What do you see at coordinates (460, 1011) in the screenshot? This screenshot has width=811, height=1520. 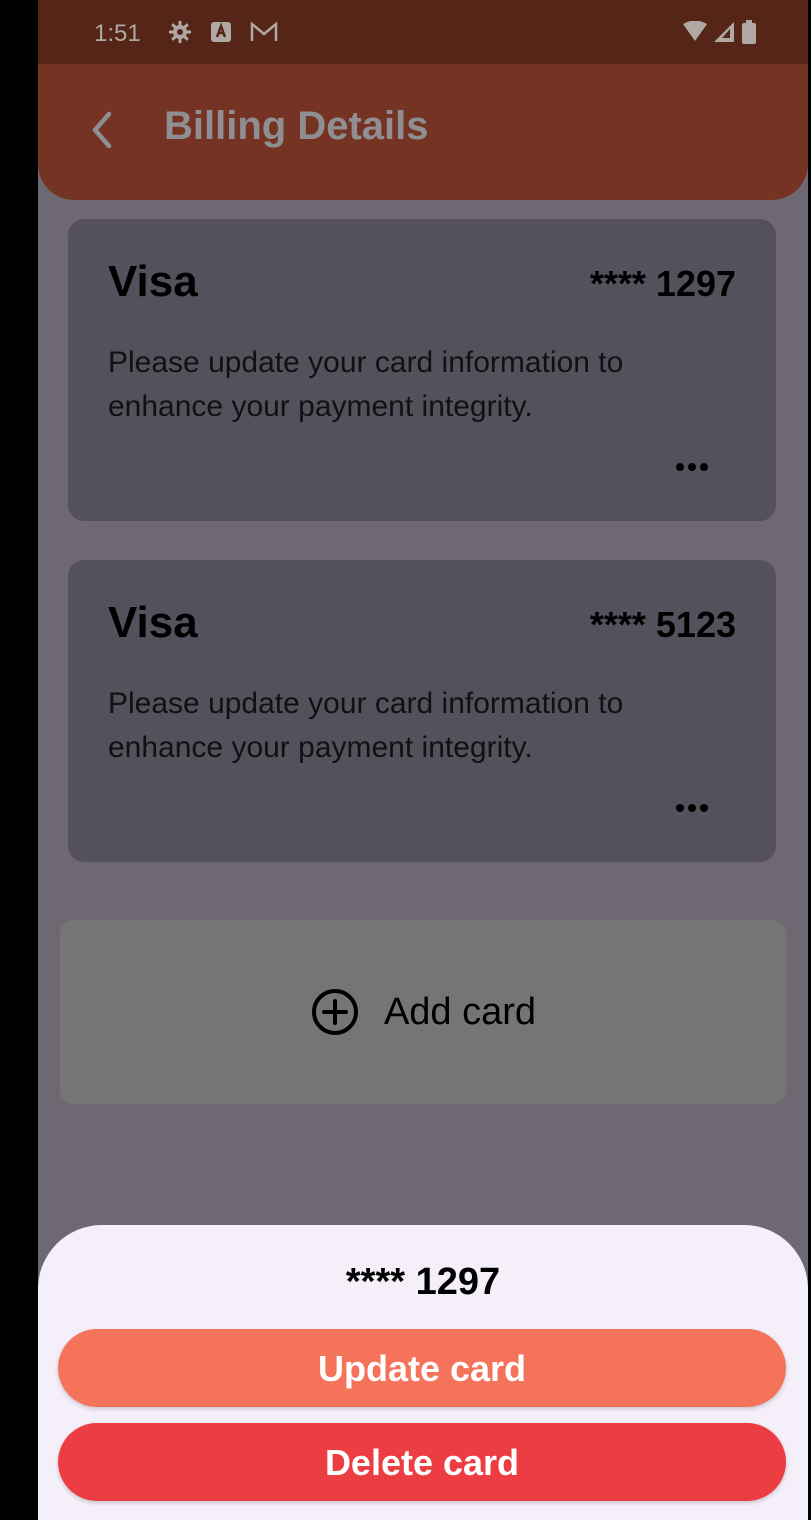 I see `add-card-label: Add card` at bounding box center [460, 1011].